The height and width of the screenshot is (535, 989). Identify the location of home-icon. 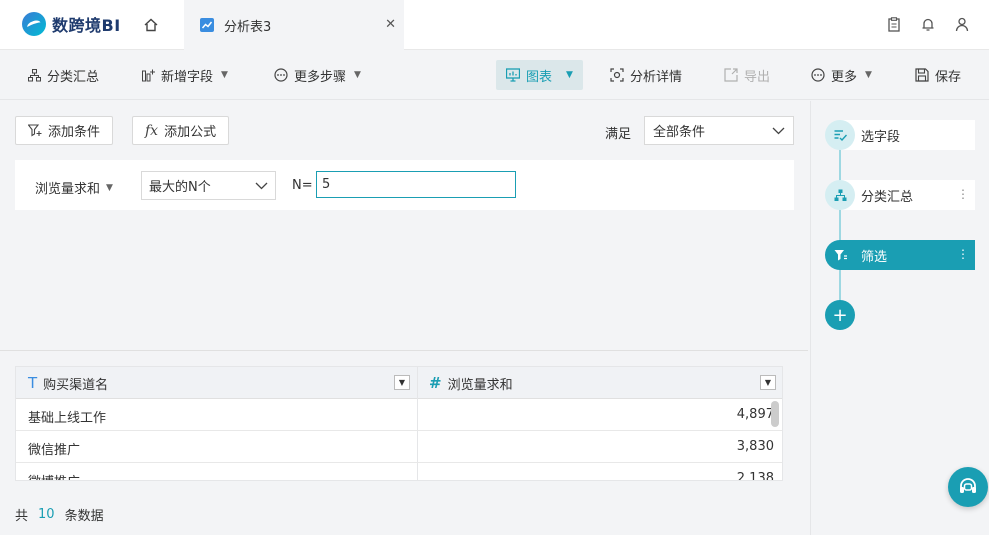
(151, 25).